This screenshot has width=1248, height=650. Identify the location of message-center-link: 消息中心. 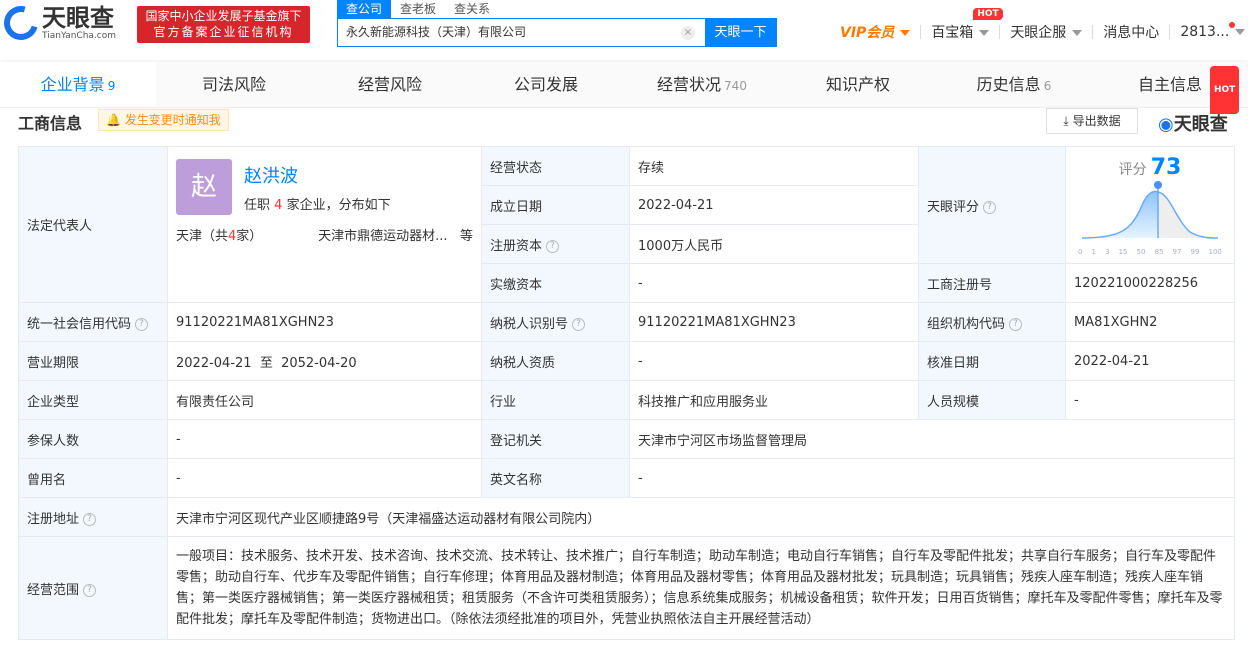
(1131, 32).